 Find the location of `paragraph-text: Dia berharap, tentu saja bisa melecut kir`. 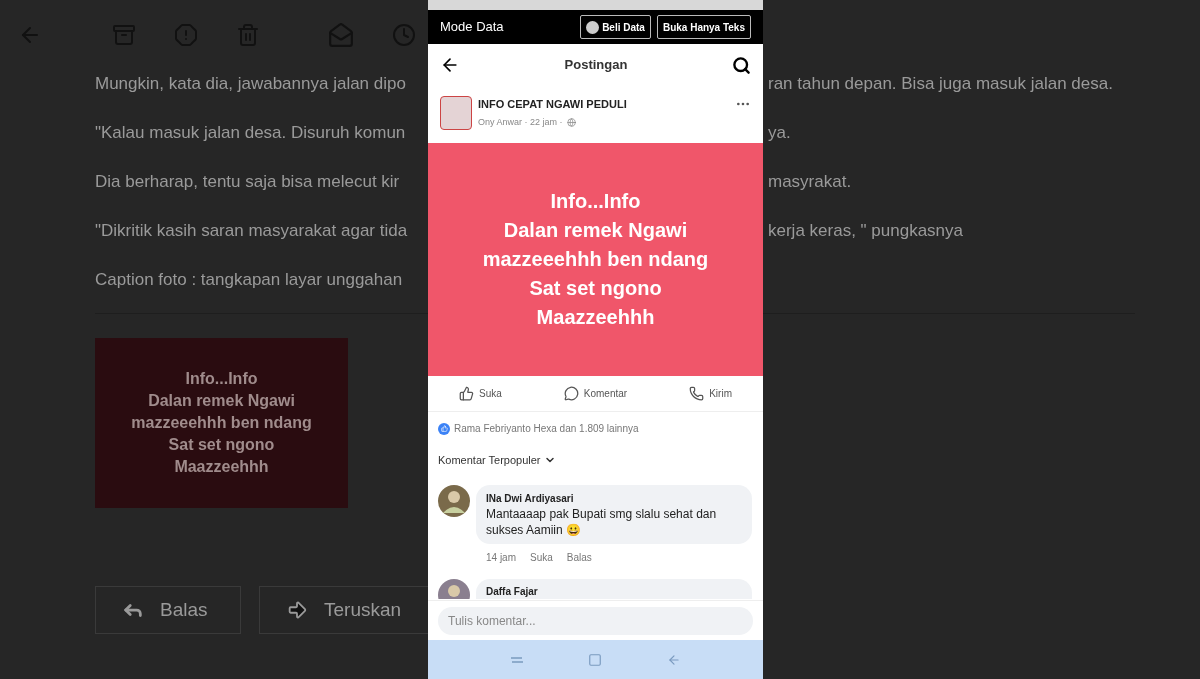

paragraph-text: Dia berharap, tentu saja bisa melecut kir is located at coordinates (248, 181).